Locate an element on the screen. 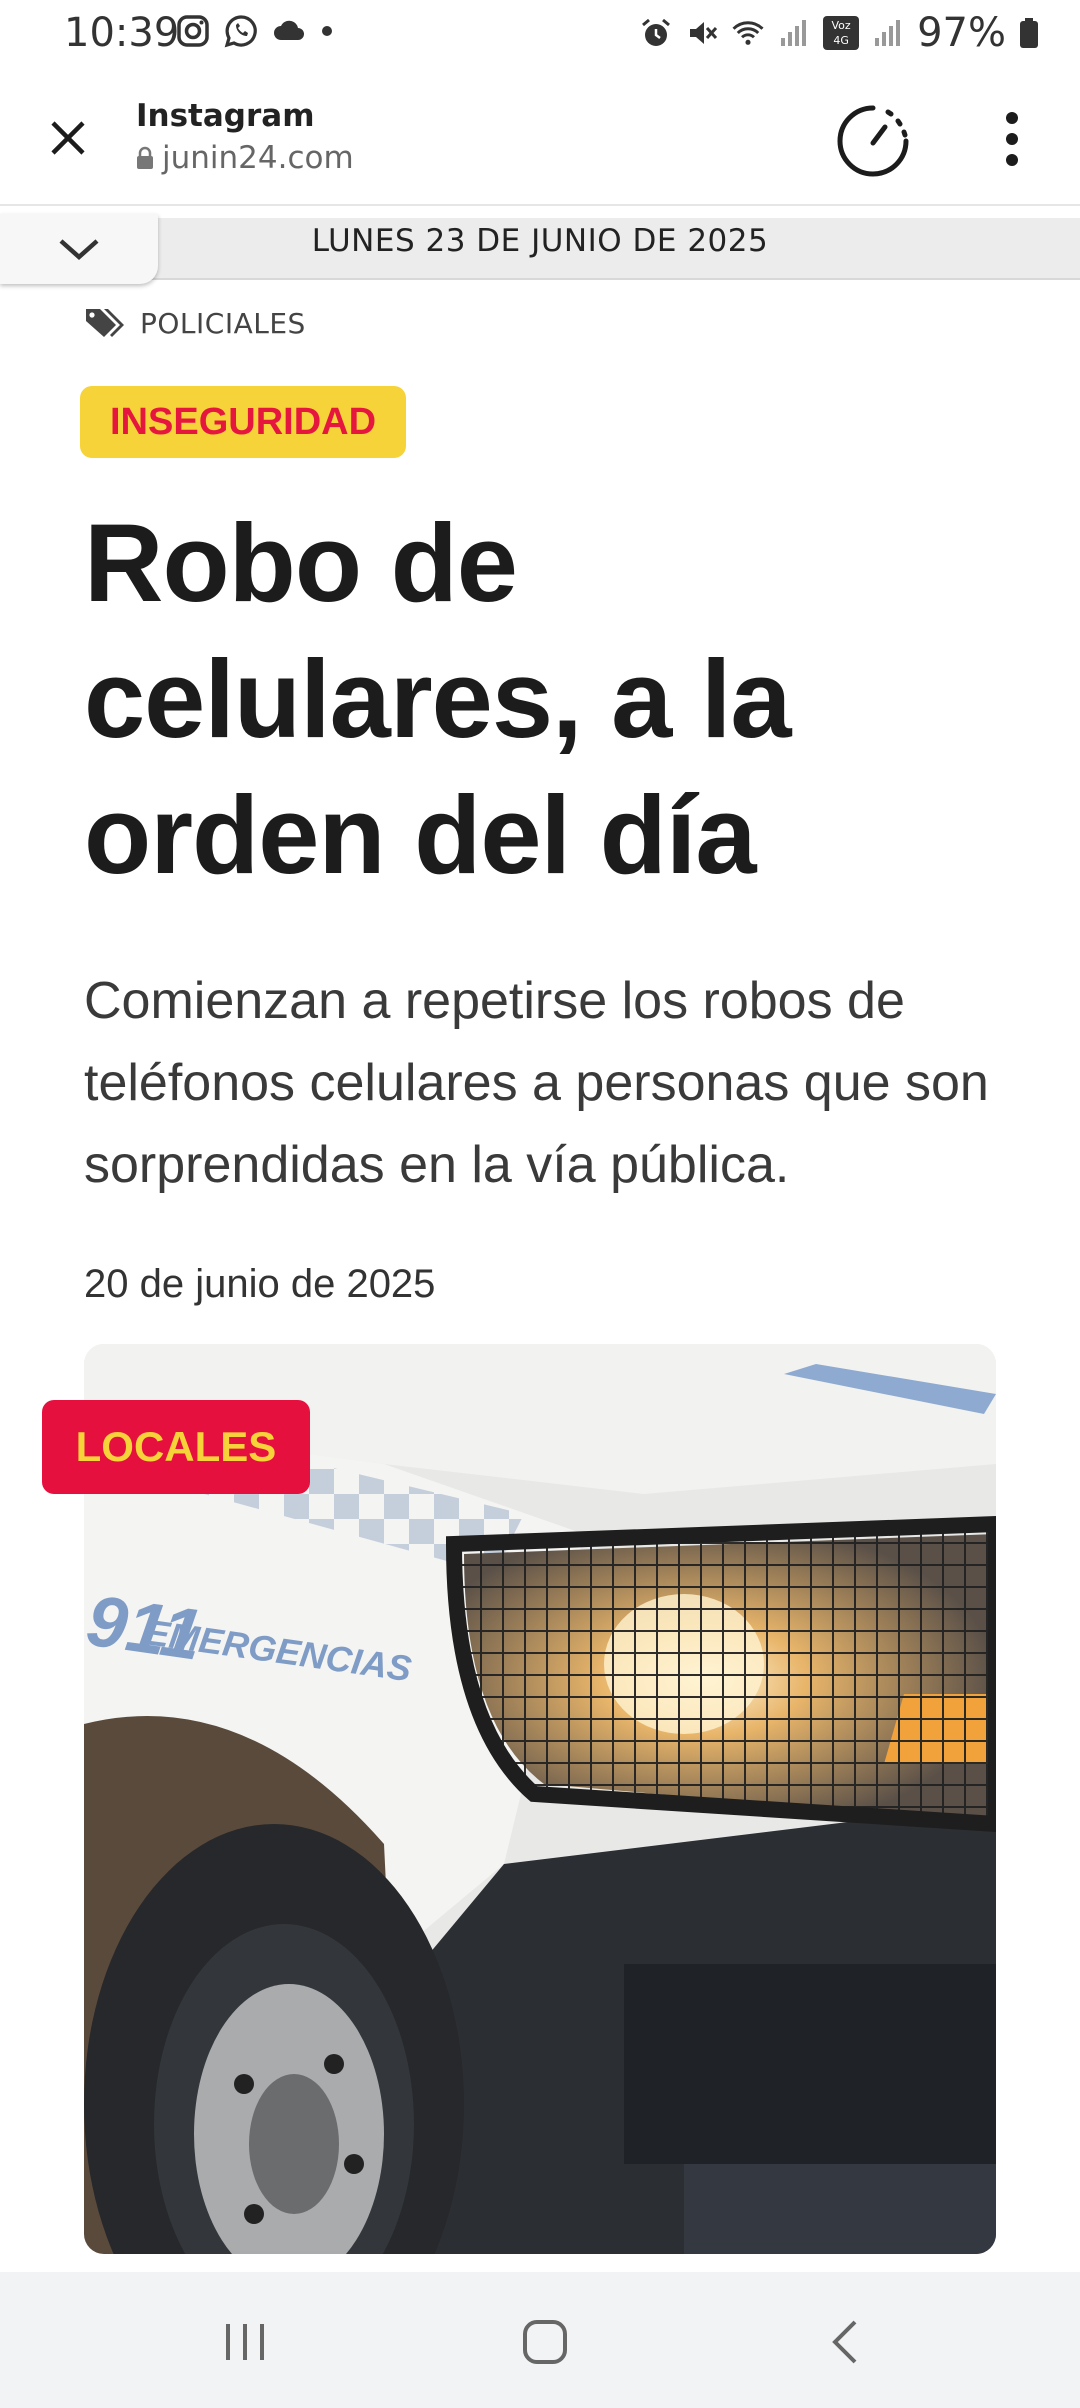 The width and height of the screenshot is (1080, 2408). system-nav-bar is located at coordinates (540, 2340).